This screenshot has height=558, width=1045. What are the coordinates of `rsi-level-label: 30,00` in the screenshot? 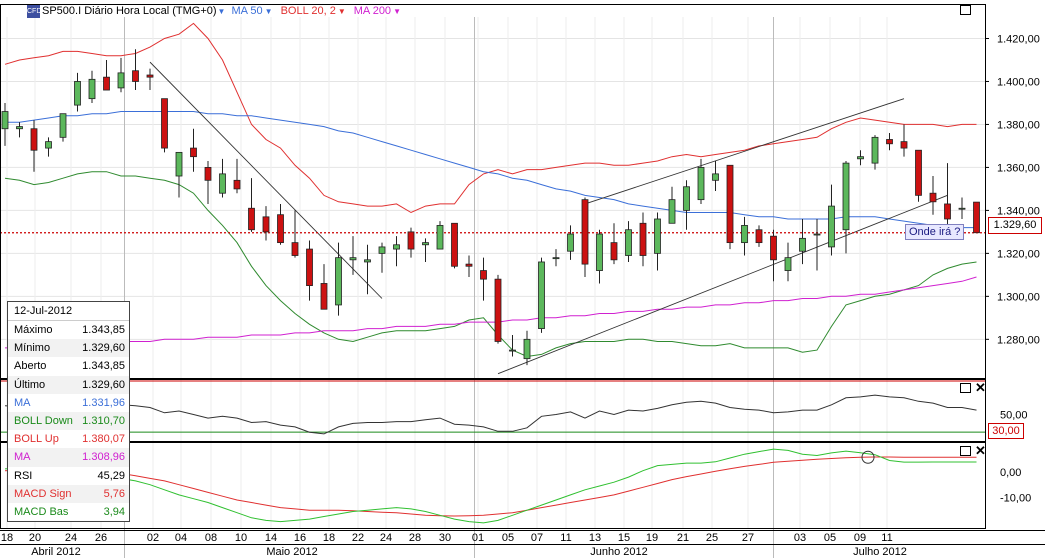 It's located at (1006, 431).